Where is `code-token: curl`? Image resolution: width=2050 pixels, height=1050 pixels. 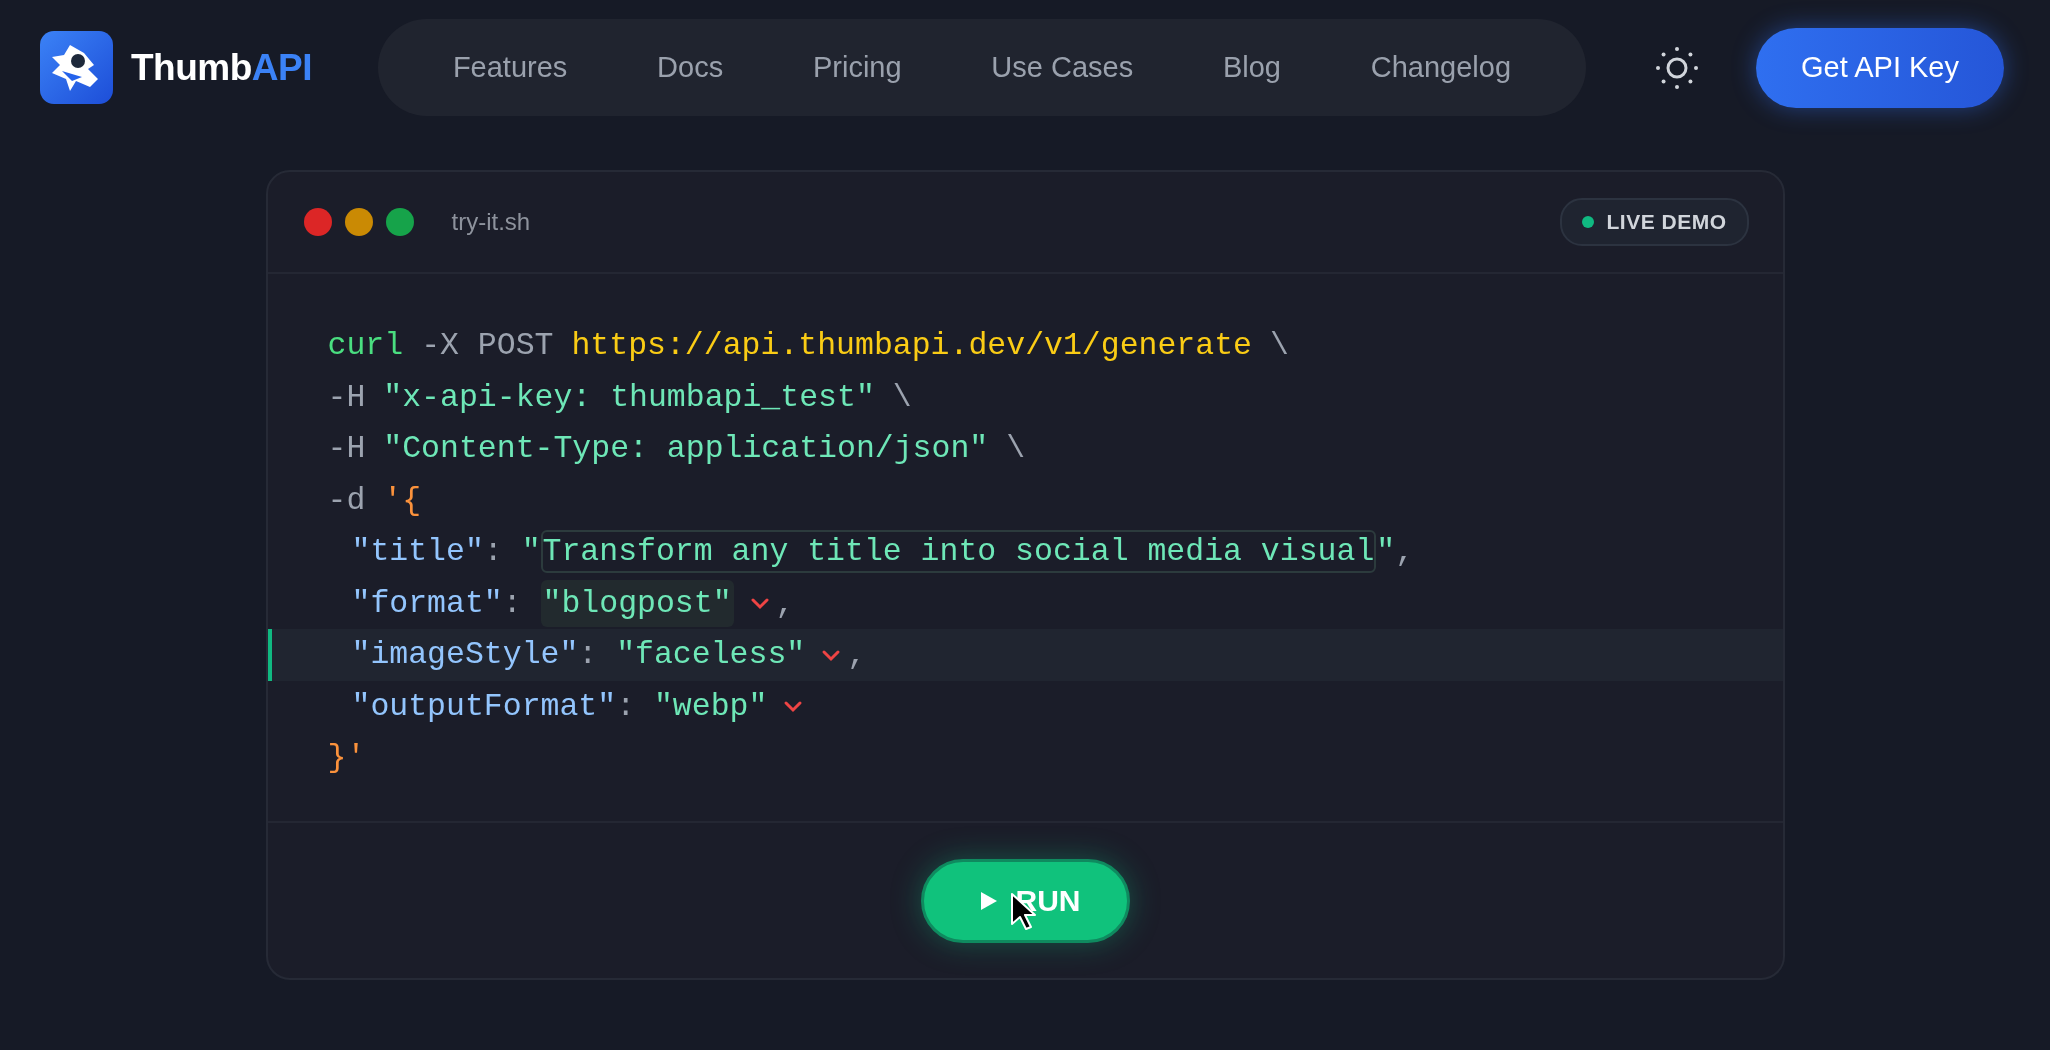
code-token: curl is located at coordinates (365, 346).